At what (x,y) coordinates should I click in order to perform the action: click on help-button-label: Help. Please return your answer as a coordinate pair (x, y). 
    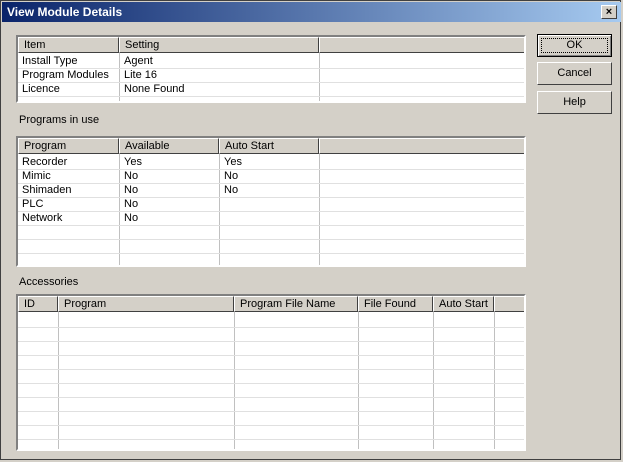
    Looking at the image, I should click on (574, 102).